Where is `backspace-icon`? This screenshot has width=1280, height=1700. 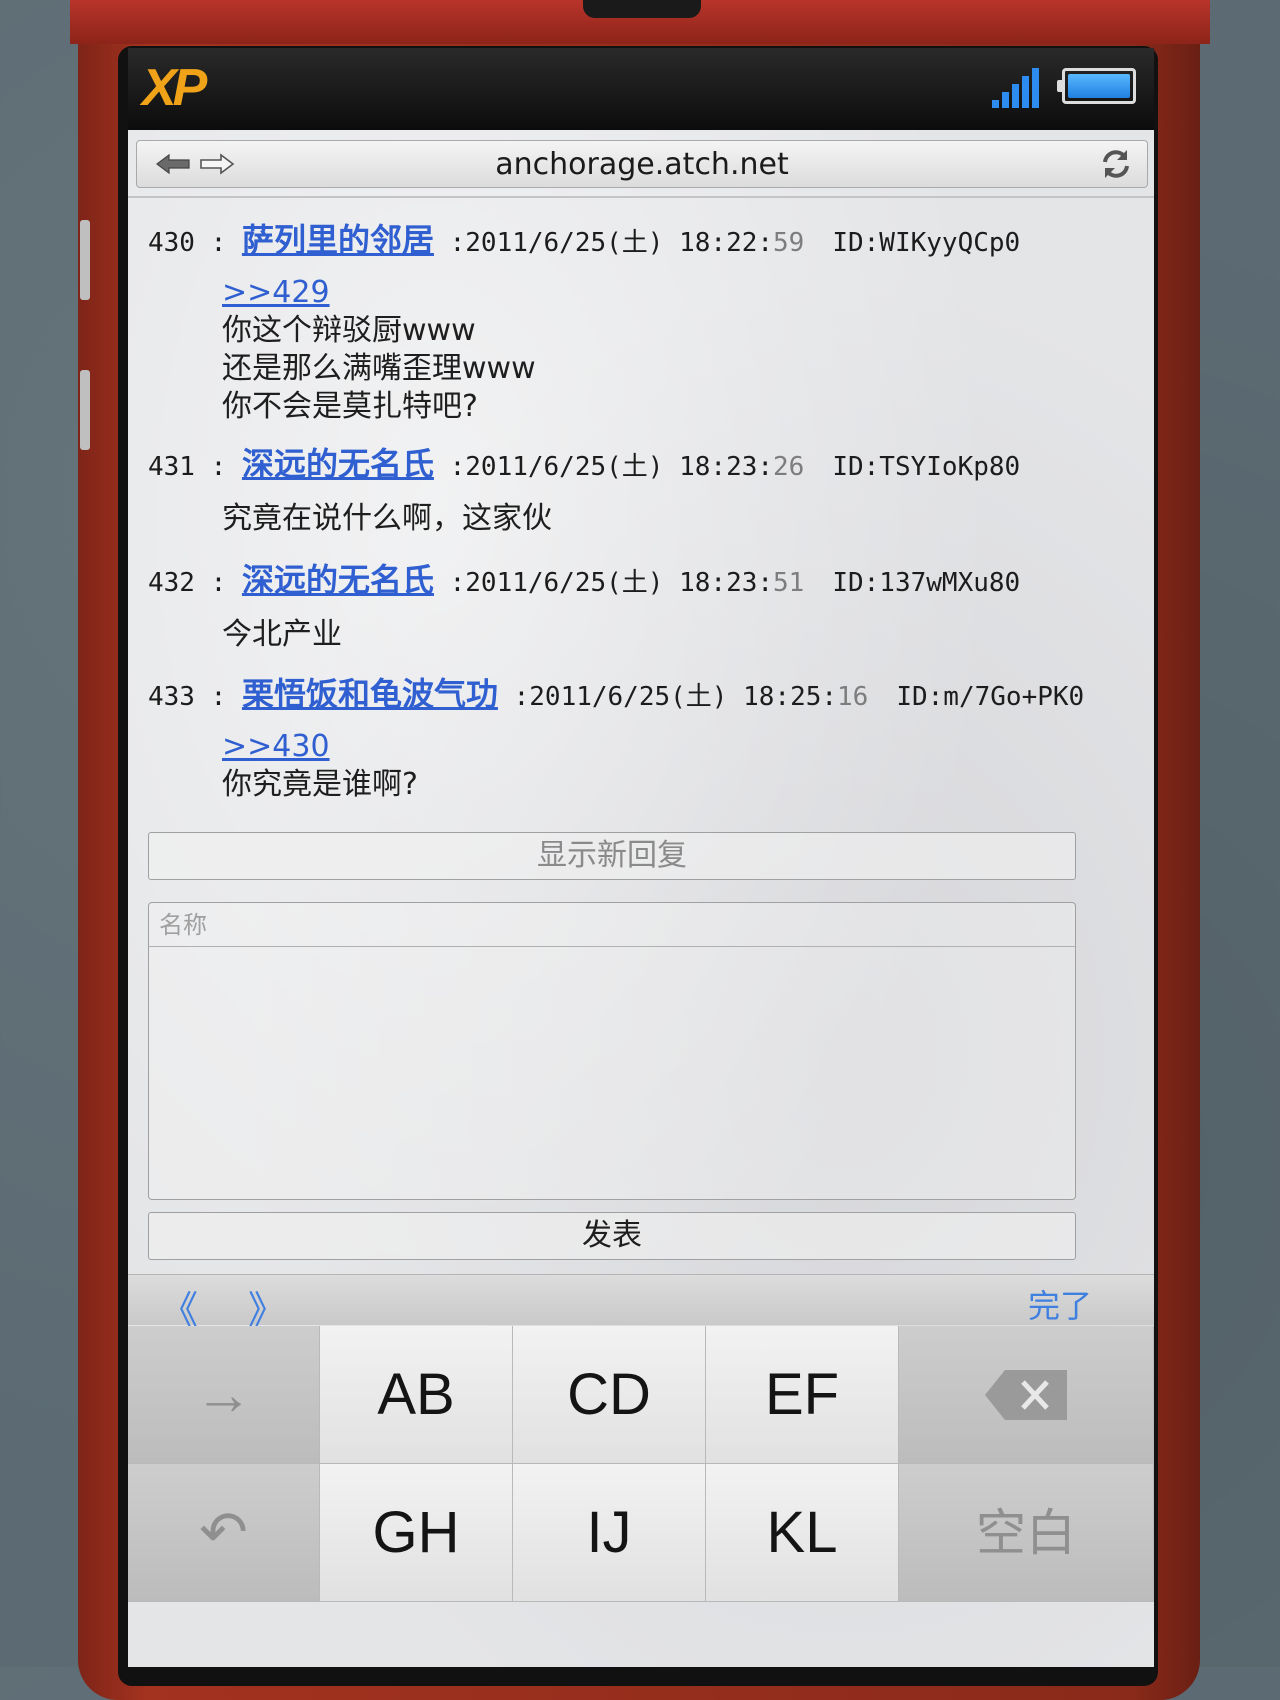 backspace-icon is located at coordinates (1026, 1395).